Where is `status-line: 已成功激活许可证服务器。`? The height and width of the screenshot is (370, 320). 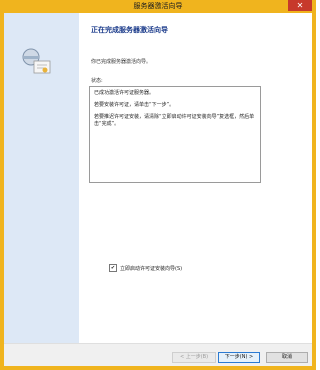 status-line: 已成功激活许可证服务器。 is located at coordinates (124, 93).